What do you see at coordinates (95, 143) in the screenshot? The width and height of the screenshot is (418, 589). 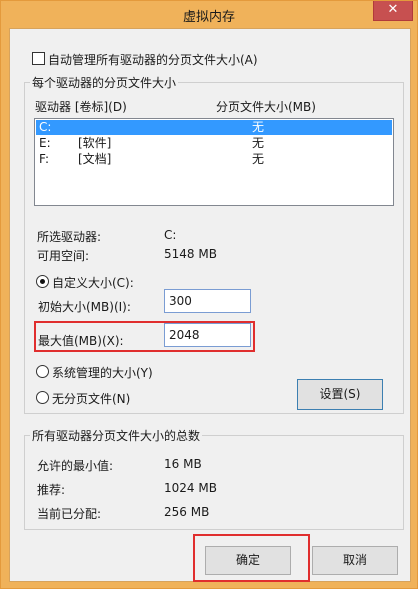 I see `drive-label: [软件]` at bounding box center [95, 143].